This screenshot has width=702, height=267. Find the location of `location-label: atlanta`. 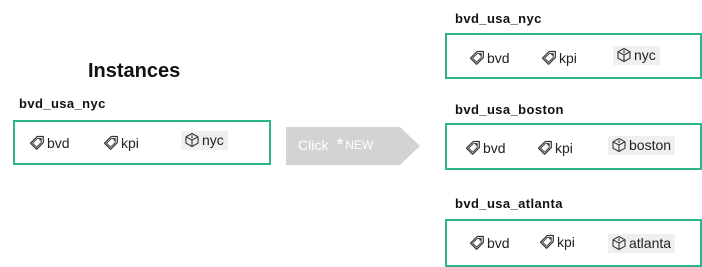

location-label: atlanta is located at coordinates (650, 243).